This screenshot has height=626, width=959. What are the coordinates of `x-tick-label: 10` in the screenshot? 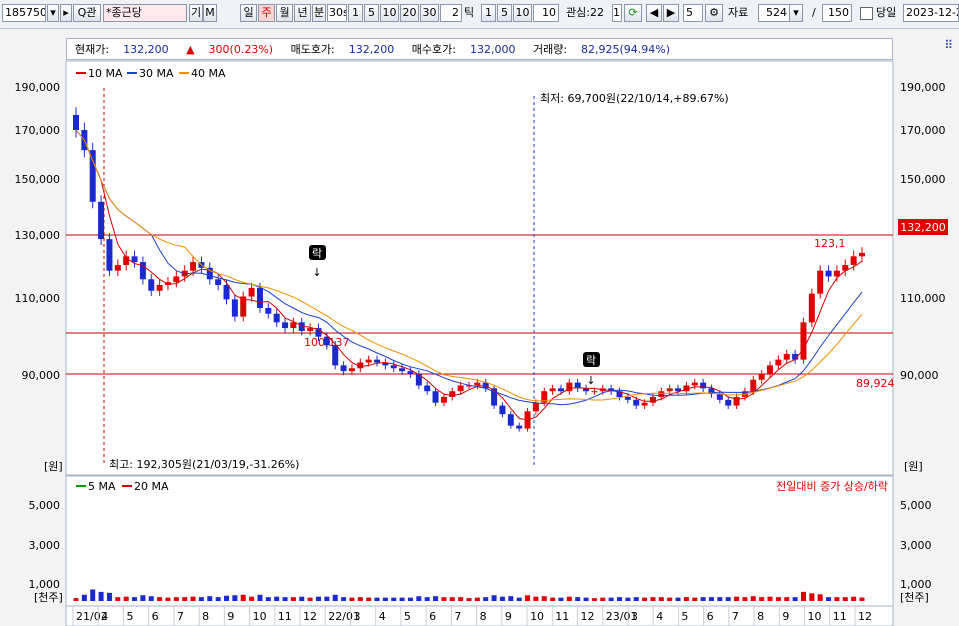 It's located at (260, 616).